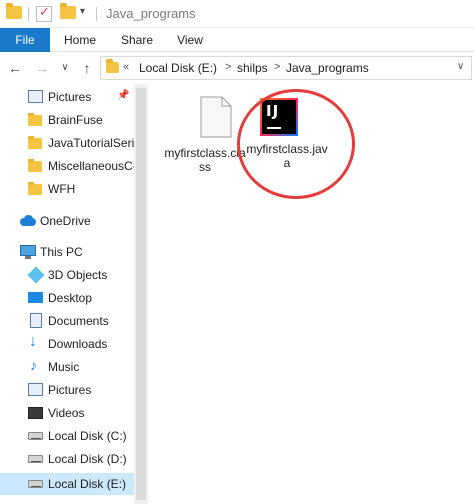 The width and height of the screenshot is (474, 504). What do you see at coordinates (205, 160) in the screenshot?
I see `file-name: myfirstclass.class` at bounding box center [205, 160].